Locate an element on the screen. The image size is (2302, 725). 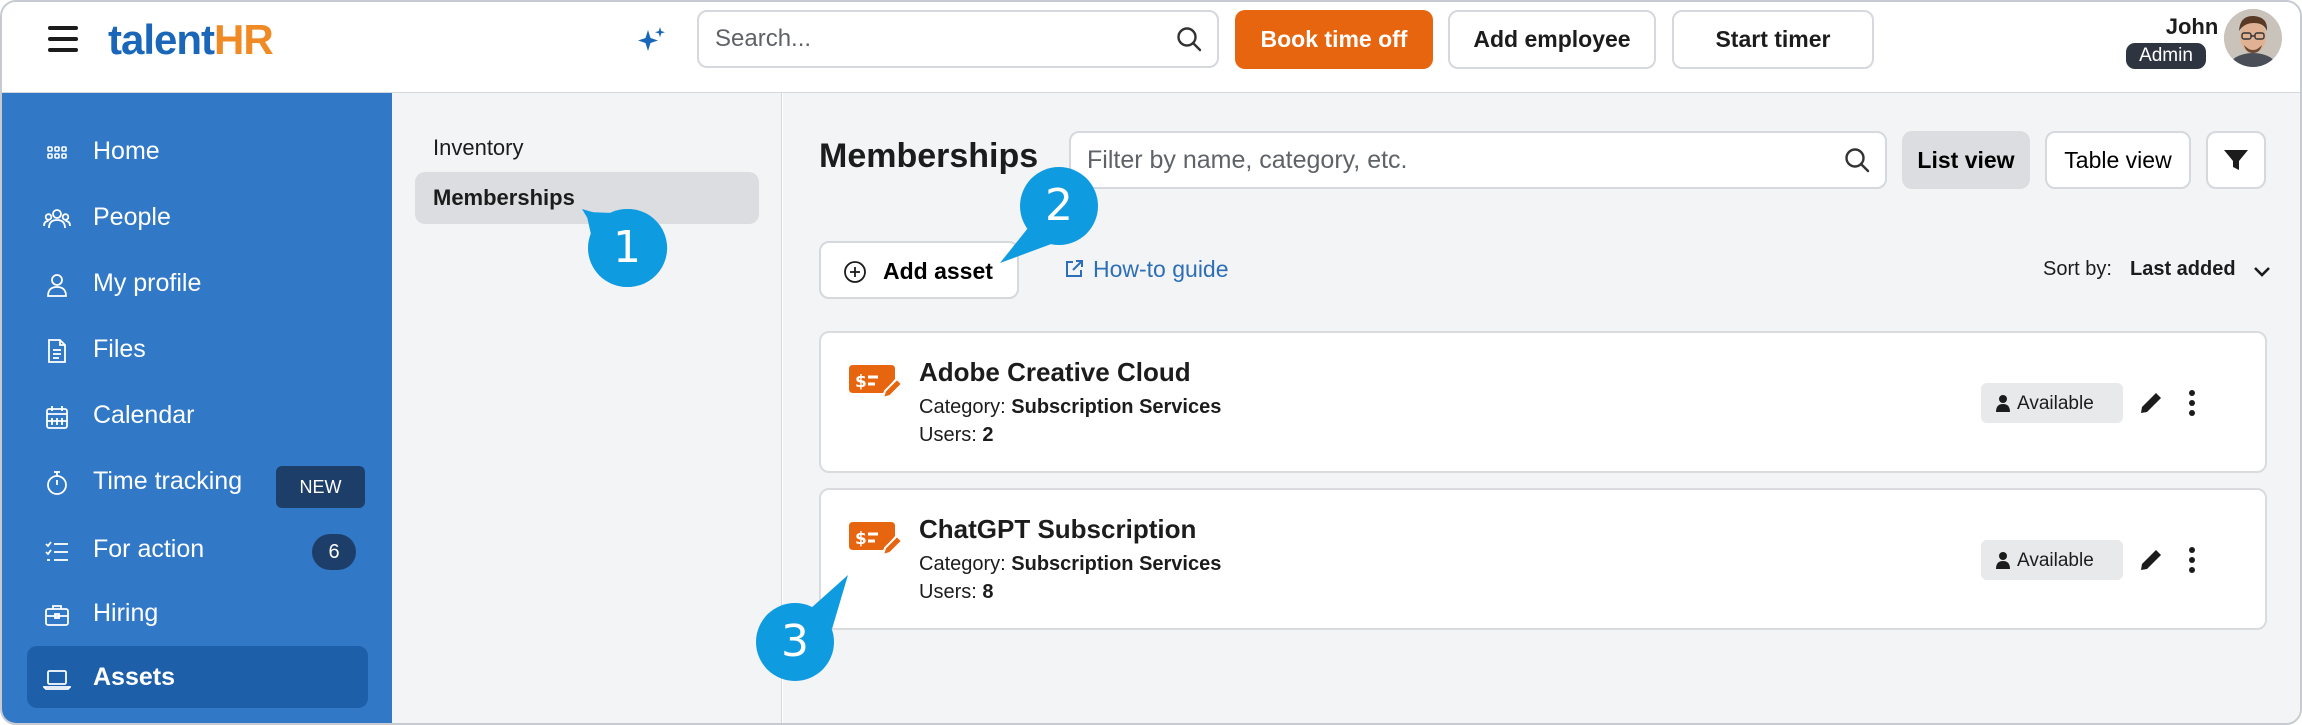
user-avatar is located at coordinates (2253, 38).